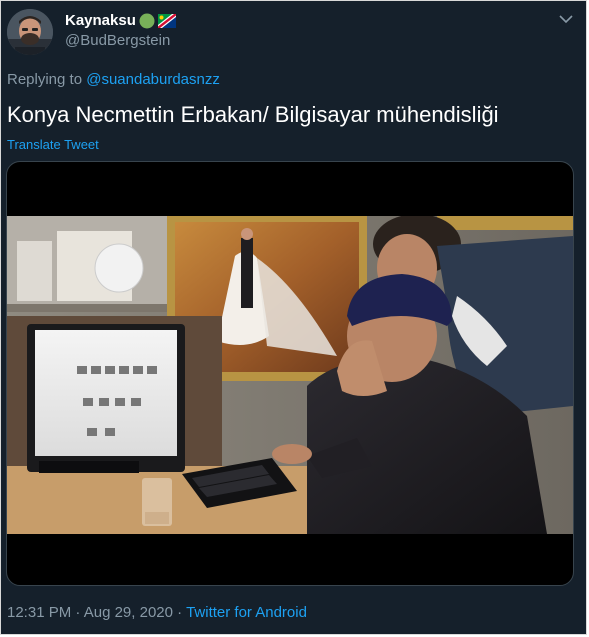 Image resolution: width=589 pixels, height=637 pixels. What do you see at coordinates (153, 79) in the screenshot?
I see `reply-mention-link: @suandaburdasnzz` at bounding box center [153, 79].